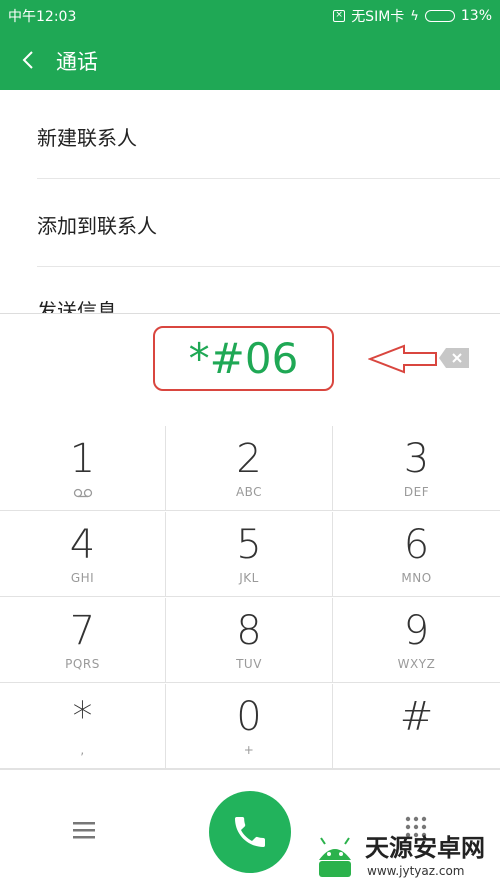 The width and height of the screenshot is (500, 889). What do you see at coordinates (339, 16) in the screenshot?
I see `no-sim-icon: ×` at bounding box center [339, 16].